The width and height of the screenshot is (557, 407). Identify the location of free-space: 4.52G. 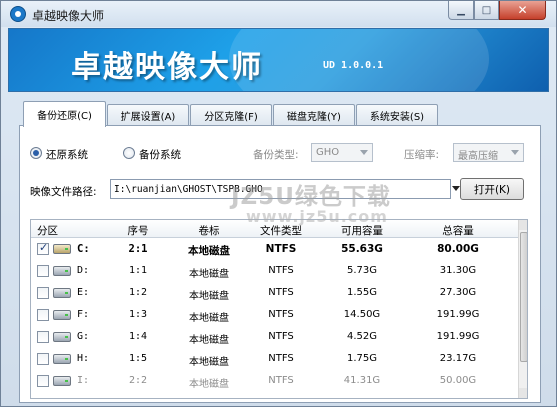
(361, 336).